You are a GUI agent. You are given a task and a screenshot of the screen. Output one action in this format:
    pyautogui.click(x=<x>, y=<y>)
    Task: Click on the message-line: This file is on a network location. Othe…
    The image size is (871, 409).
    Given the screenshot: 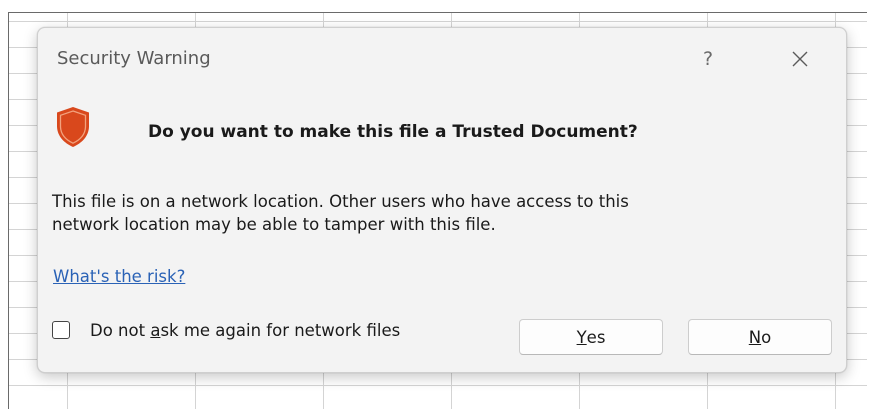 What is the action you would take?
    pyautogui.click(x=340, y=201)
    